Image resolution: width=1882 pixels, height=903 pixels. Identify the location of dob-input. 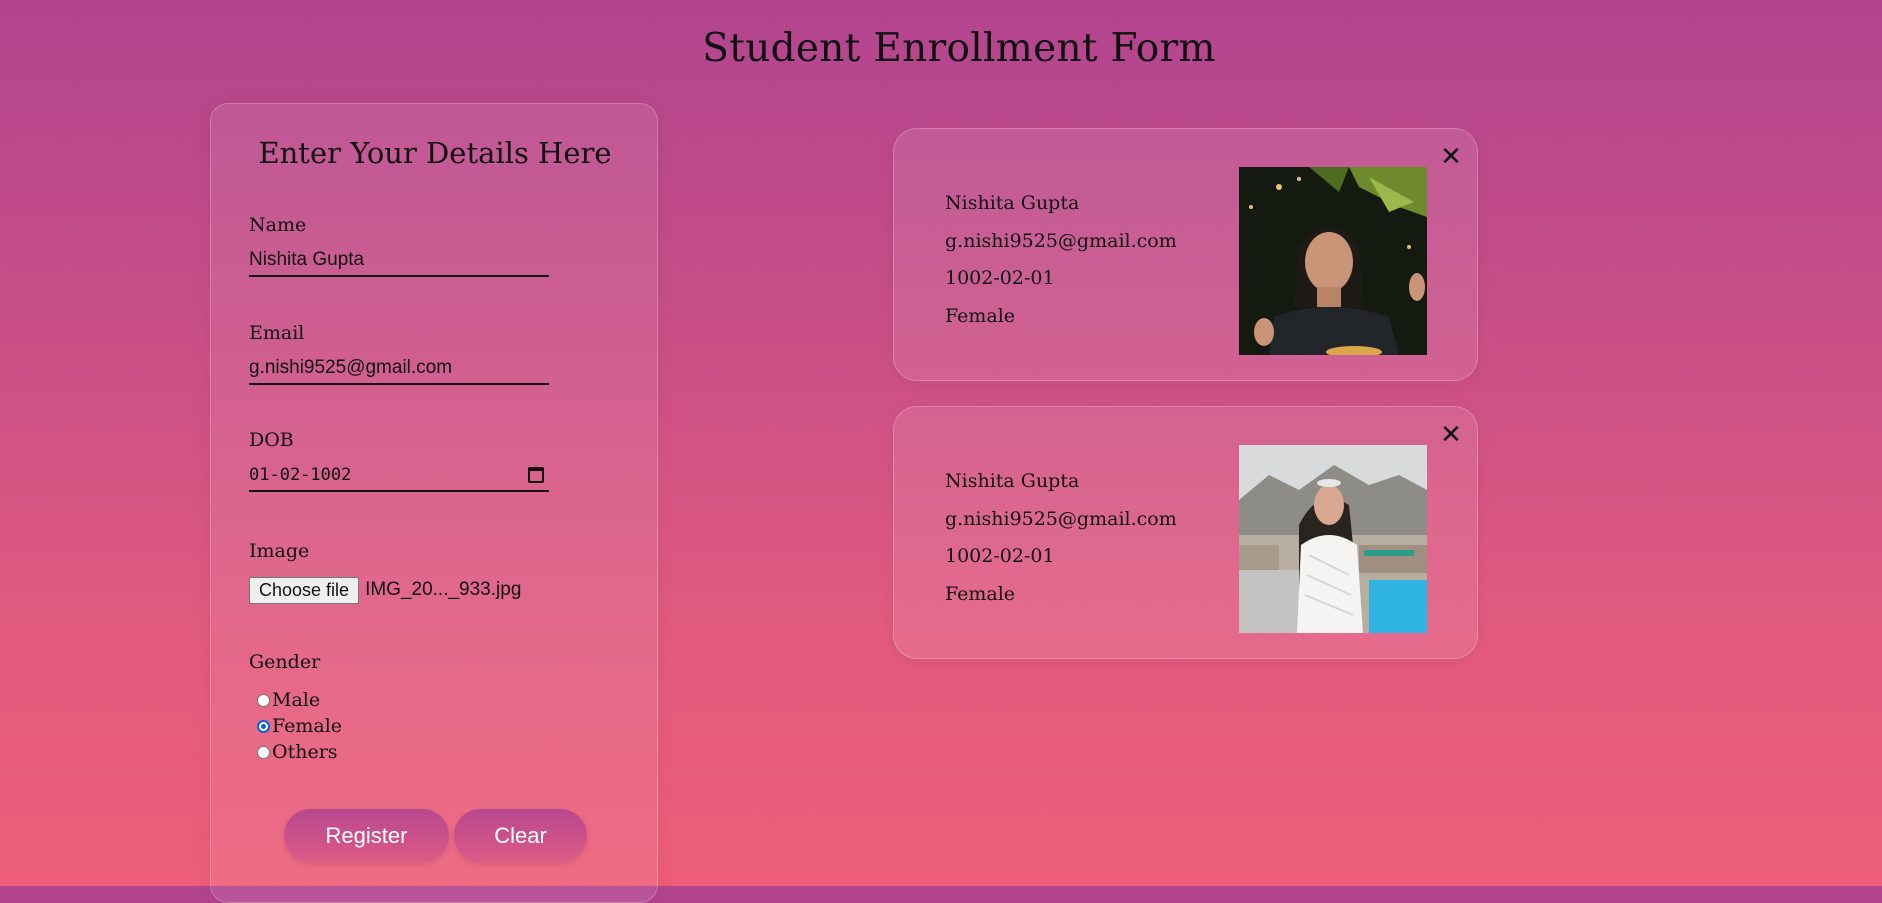
(399, 476).